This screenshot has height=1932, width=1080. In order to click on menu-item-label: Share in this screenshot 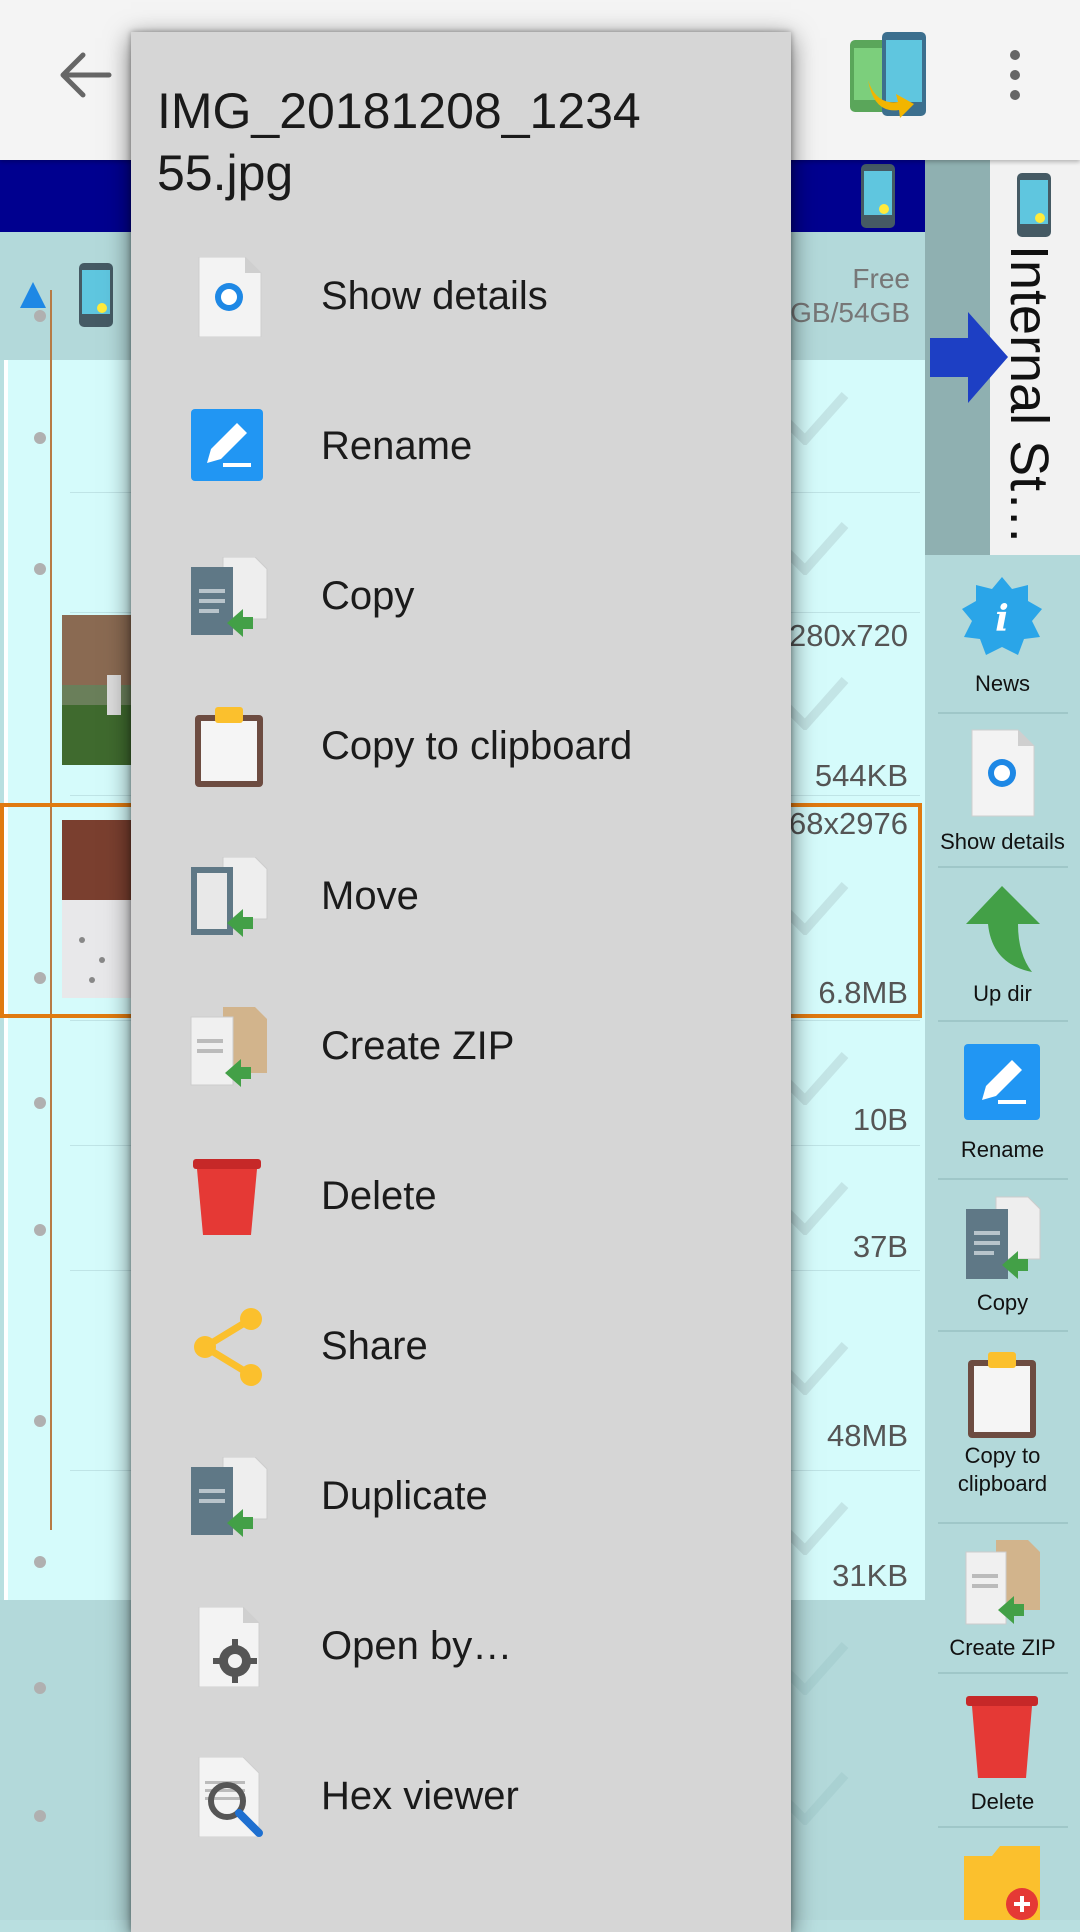, I will do `click(374, 1346)`.